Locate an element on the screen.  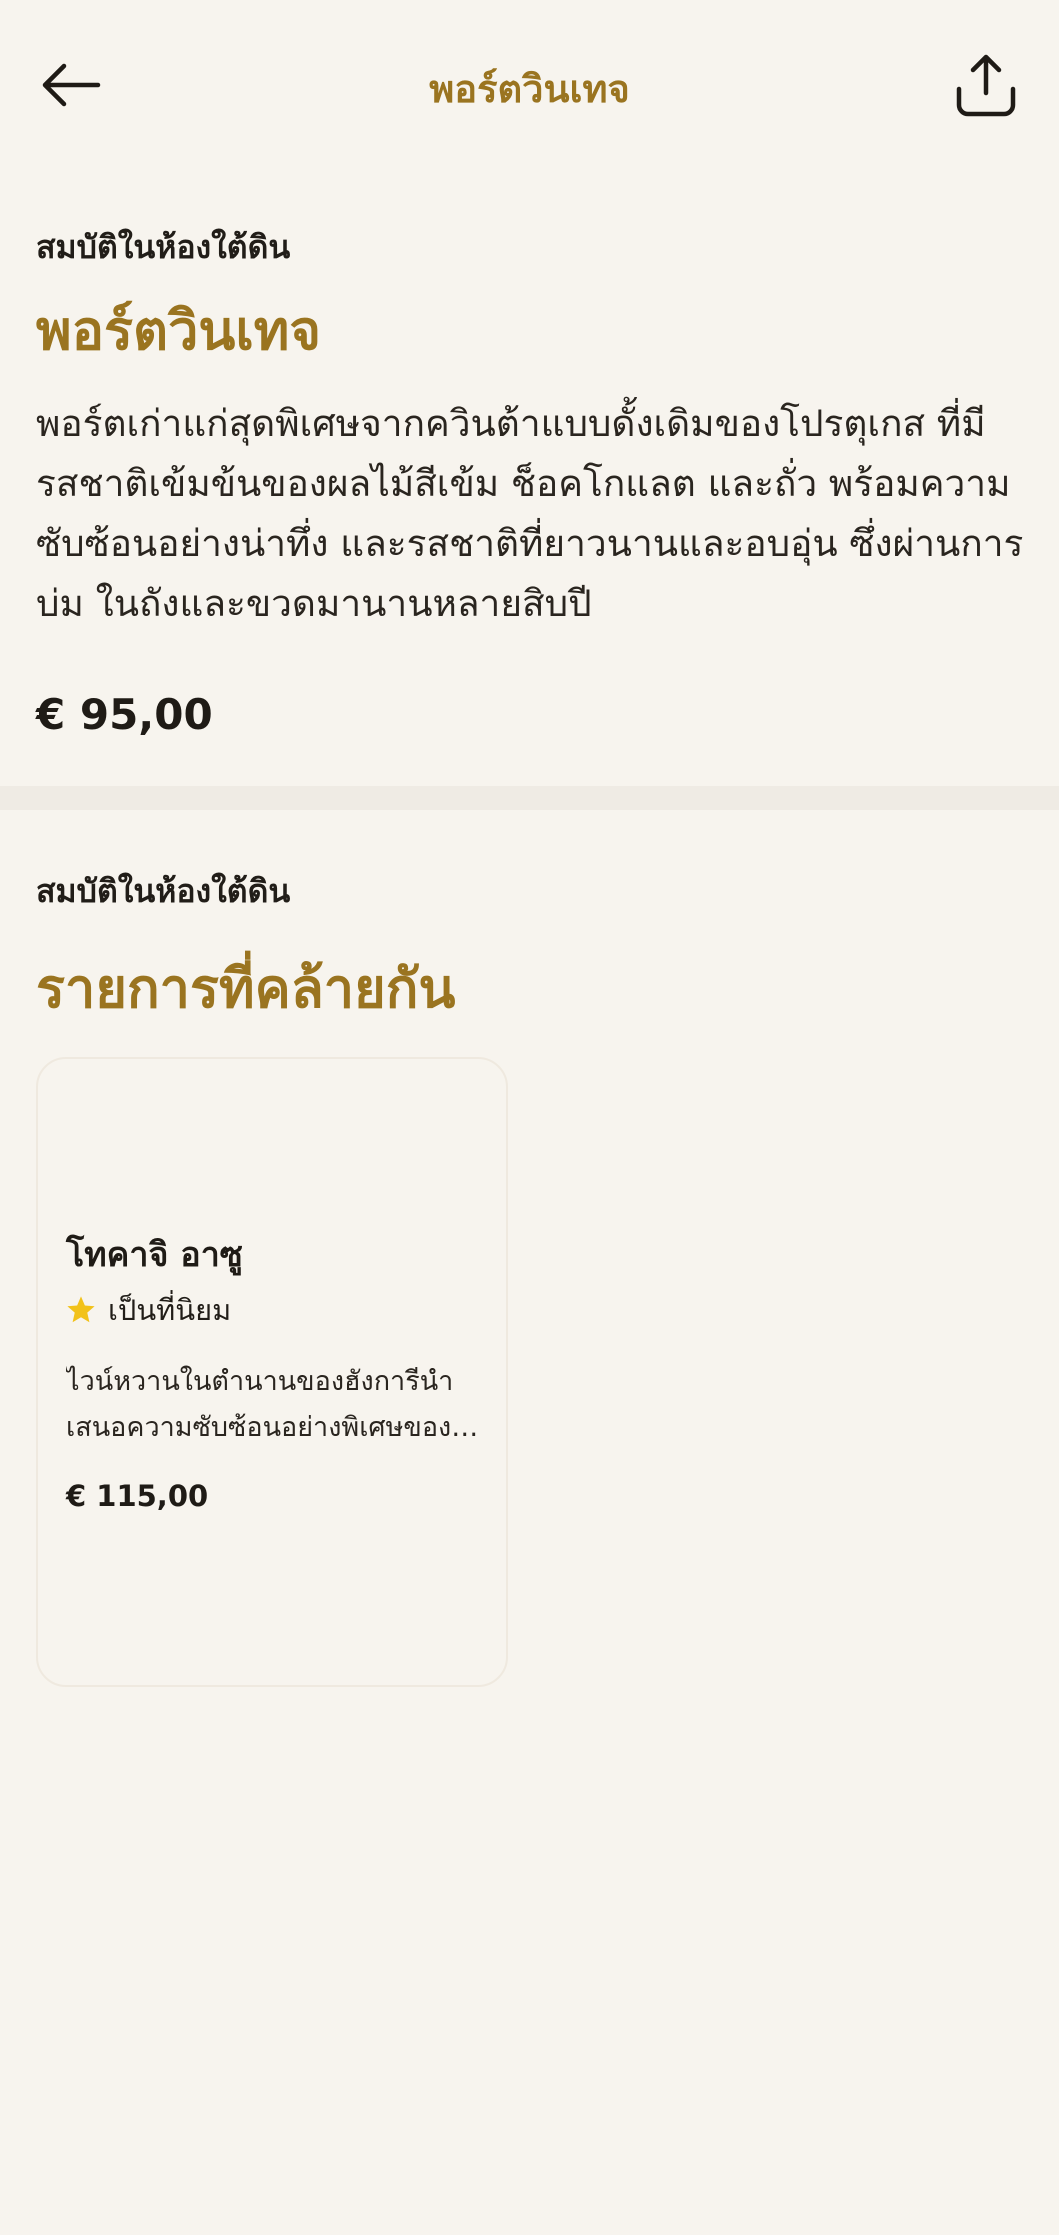
similar-item-price: € 115,00 is located at coordinates (137, 1496).